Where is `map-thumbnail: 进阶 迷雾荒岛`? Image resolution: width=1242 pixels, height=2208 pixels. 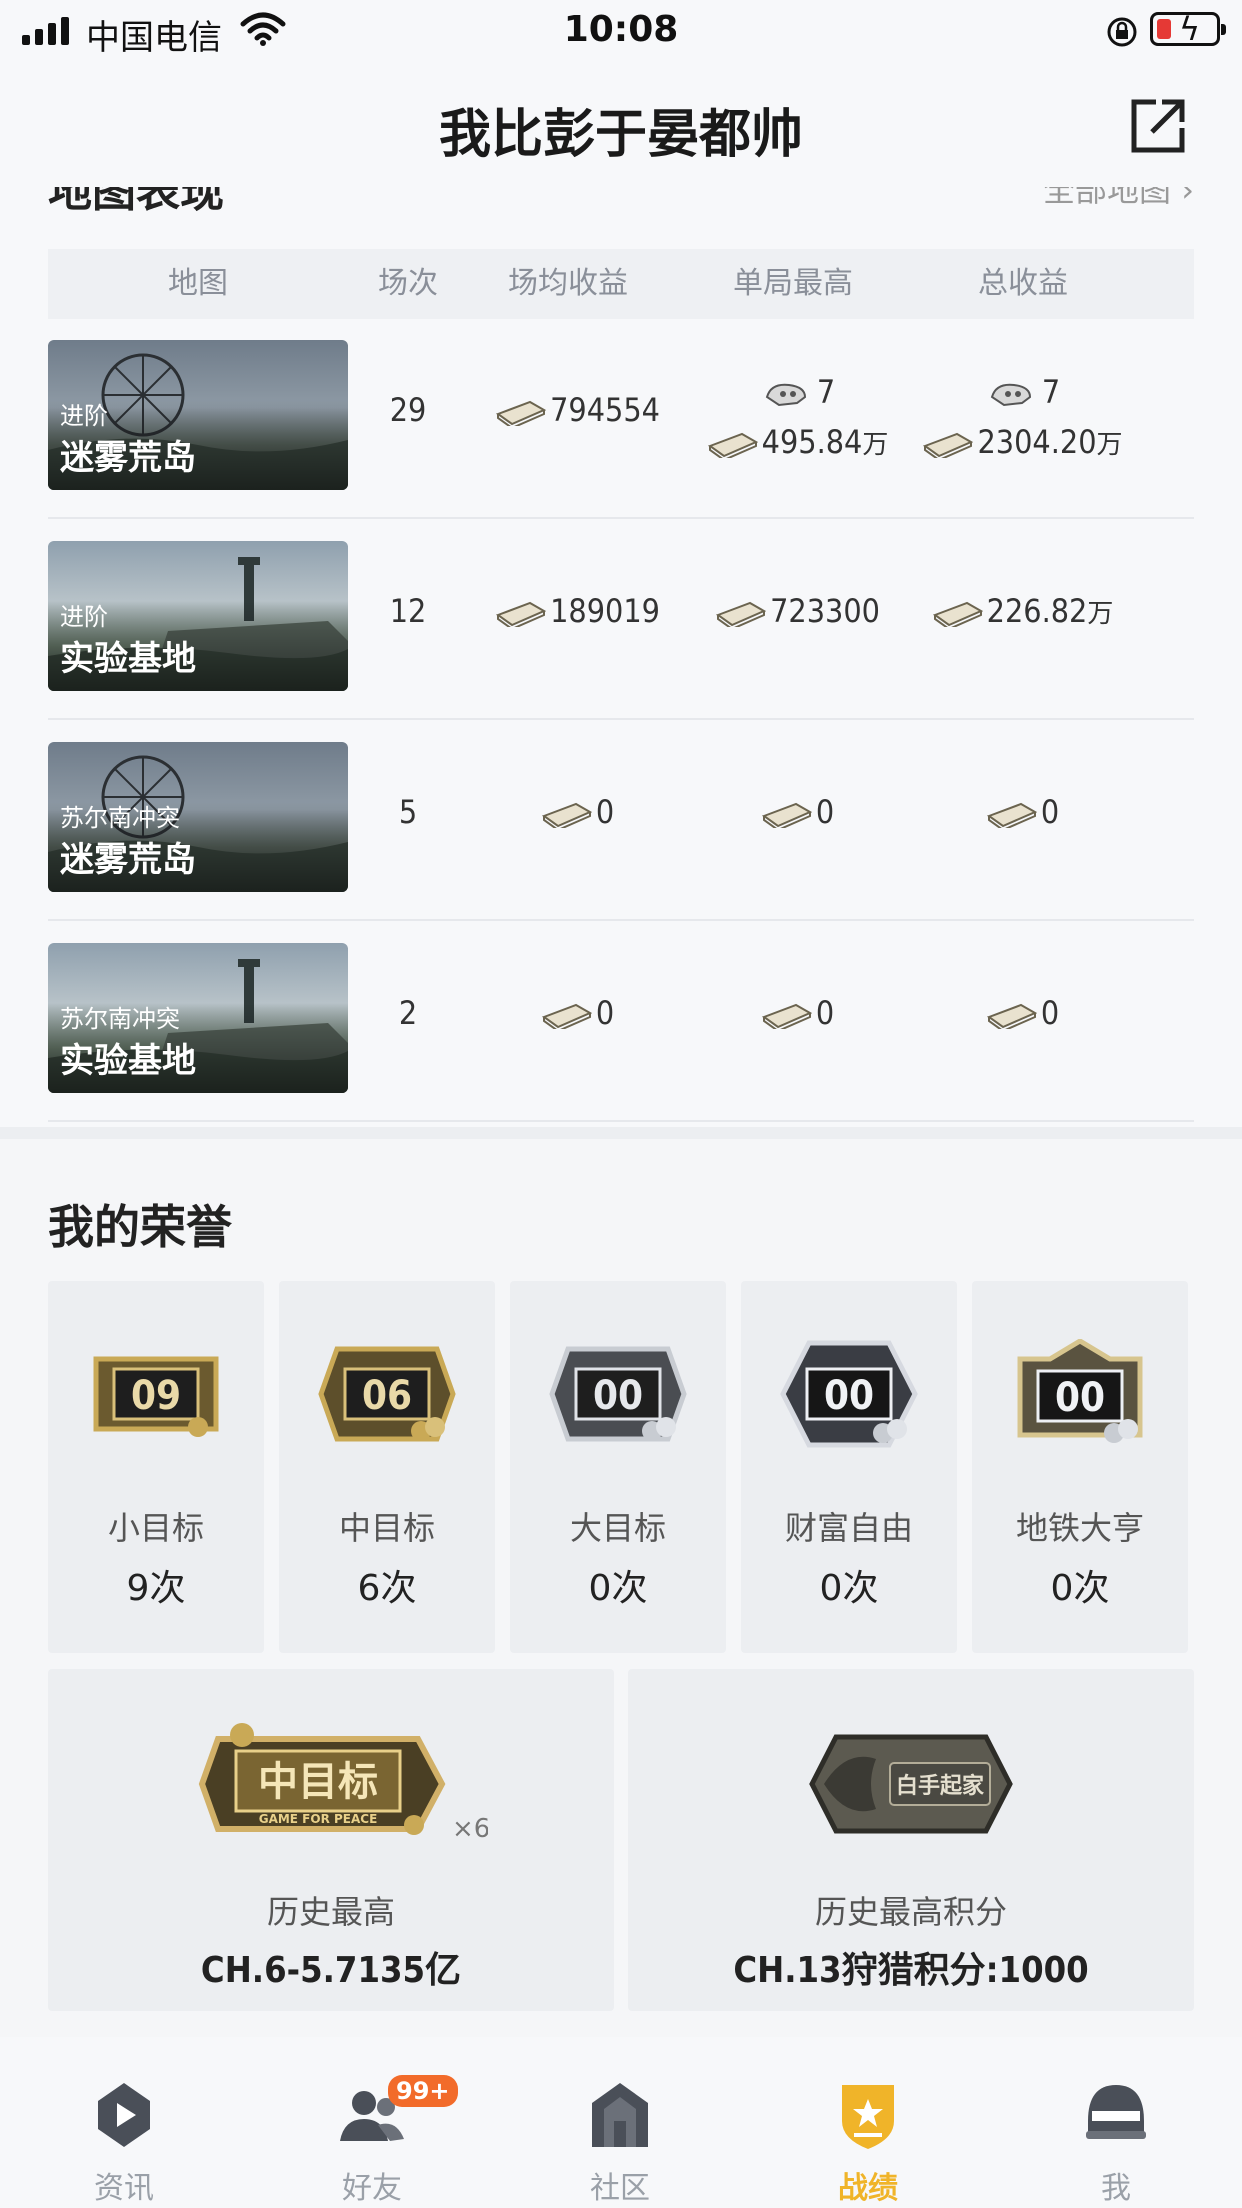 map-thumbnail: 进阶 迷雾荒岛 is located at coordinates (198, 415).